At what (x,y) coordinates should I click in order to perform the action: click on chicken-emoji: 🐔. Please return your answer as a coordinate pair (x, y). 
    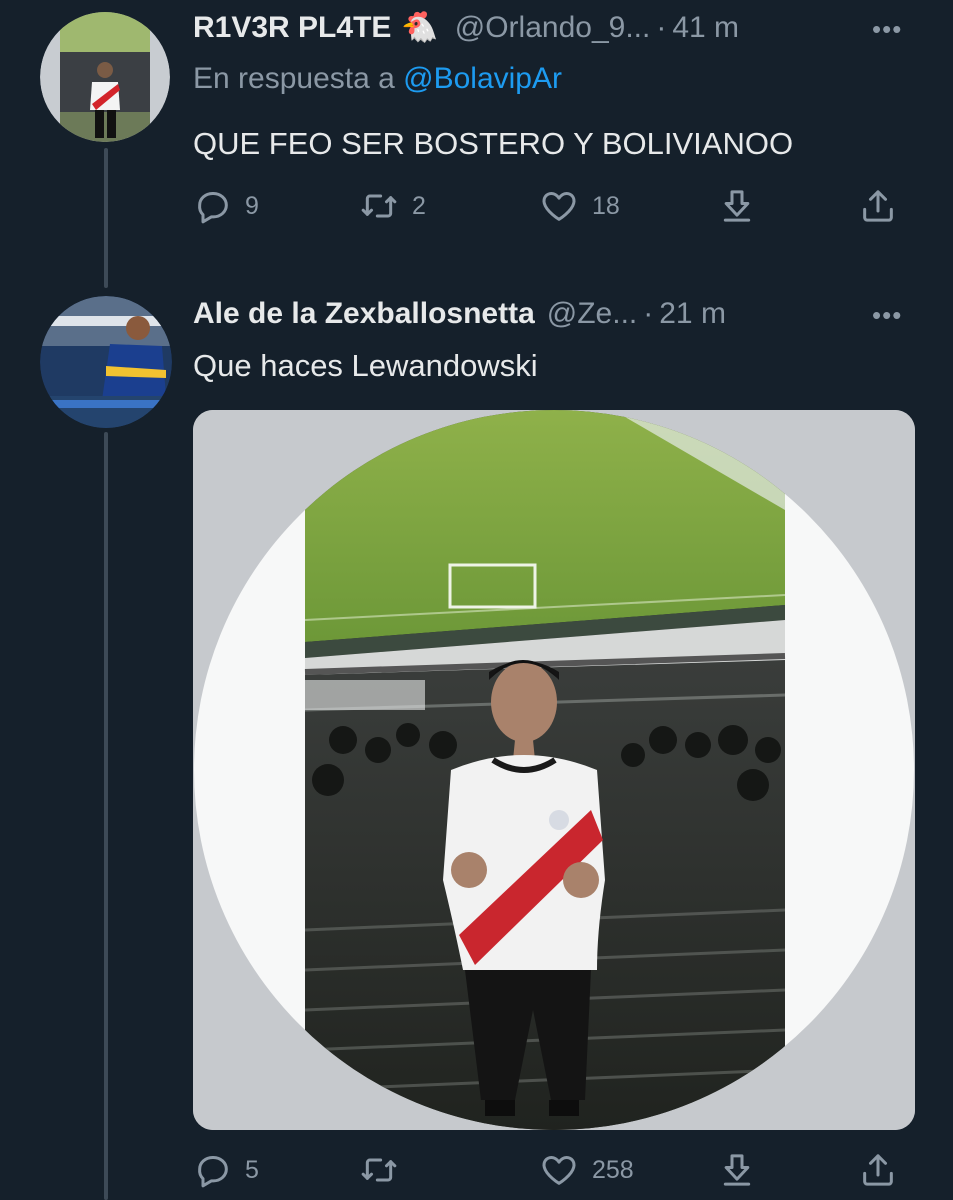
    Looking at the image, I should click on (420, 27).